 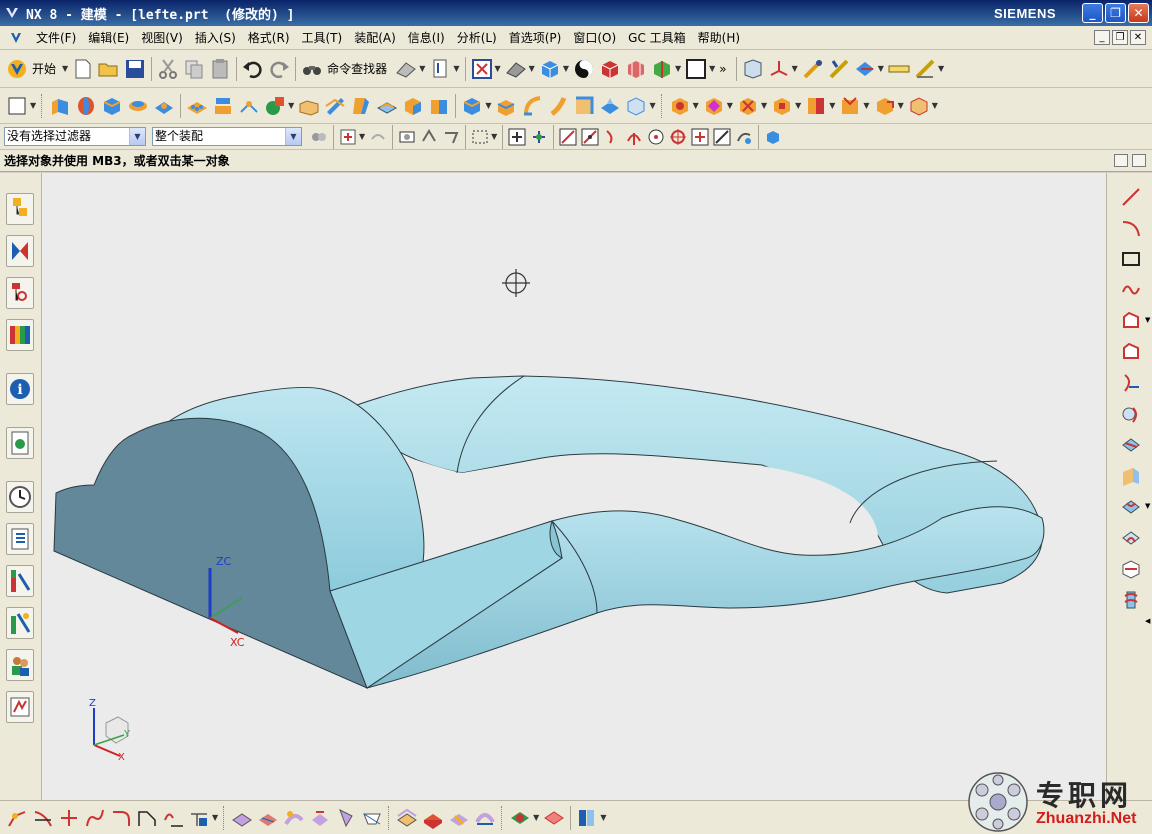 I want to click on touch-mode-icon, so click(x=406, y=69).